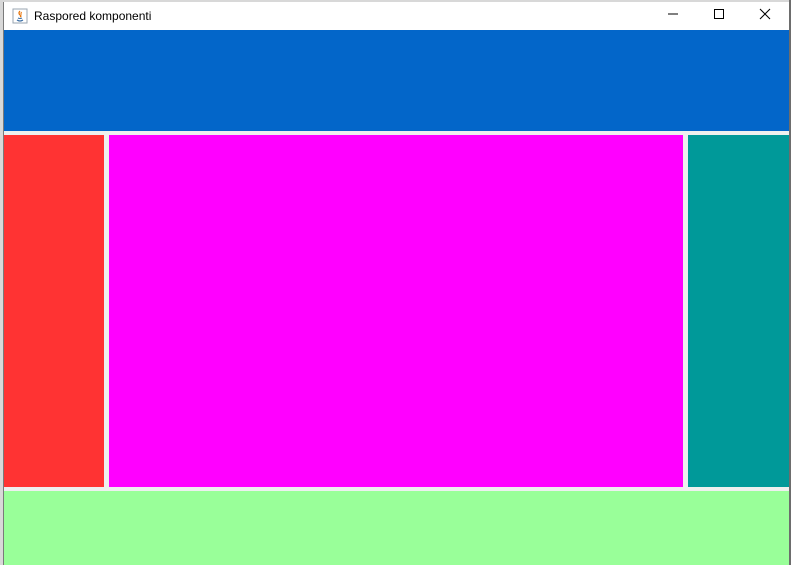 This screenshot has width=791, height=565. I want to click on minimize-icon, so click(673, 16).